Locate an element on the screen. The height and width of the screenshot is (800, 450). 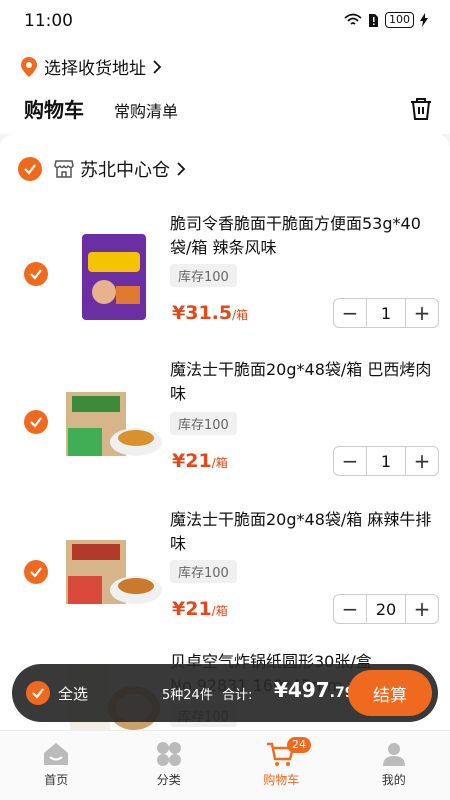
total-amount: ¥497.79 is located at coordinates (314, 690).